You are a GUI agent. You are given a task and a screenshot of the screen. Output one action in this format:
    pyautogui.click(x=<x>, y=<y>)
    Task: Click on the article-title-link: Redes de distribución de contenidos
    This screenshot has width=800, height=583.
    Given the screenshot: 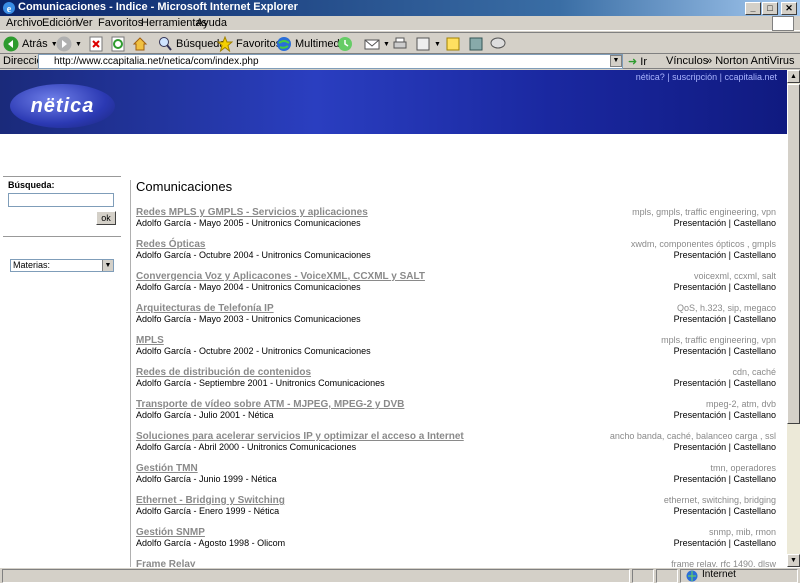 What is the action you would take?
    pyautogui.click(x=223, y=372)
    